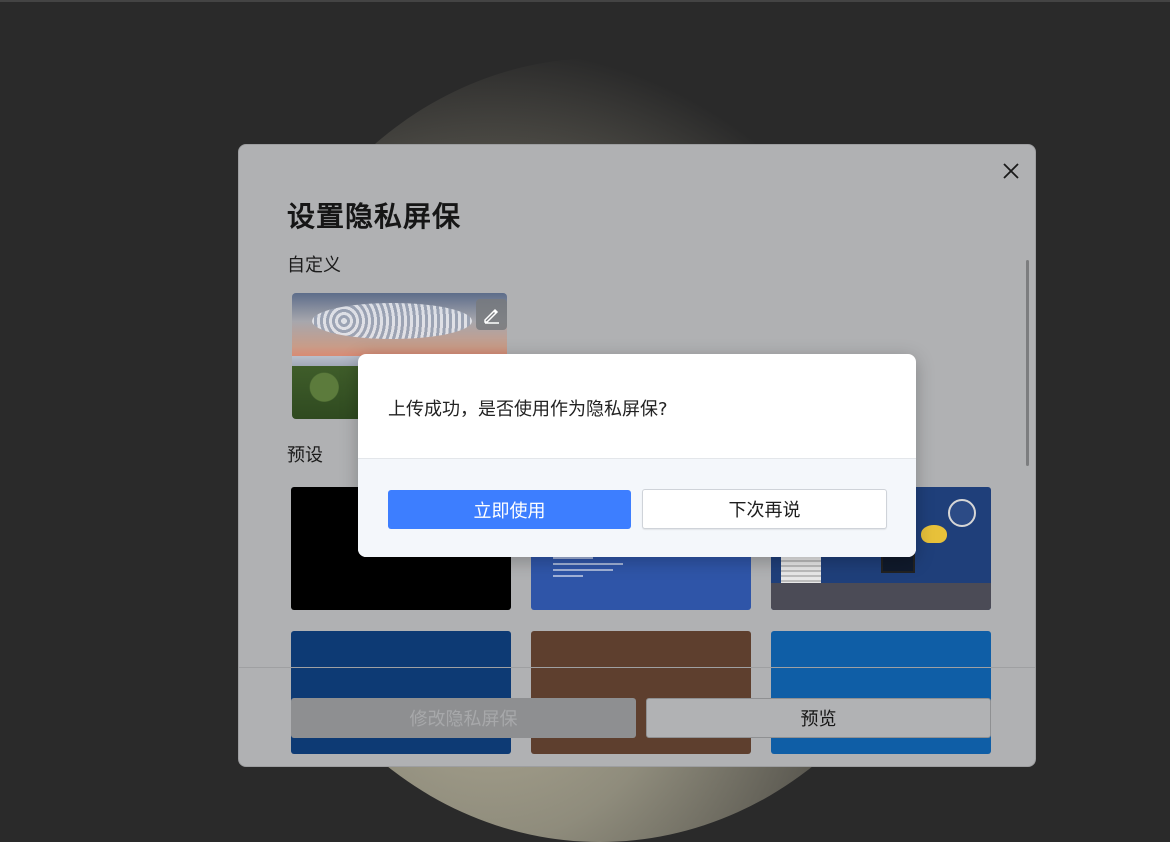 The image size is (1170, 842). Describe the element at coordinates (314, 265) in the screenshot. I see `custom-section-label: 自定义` at that location.